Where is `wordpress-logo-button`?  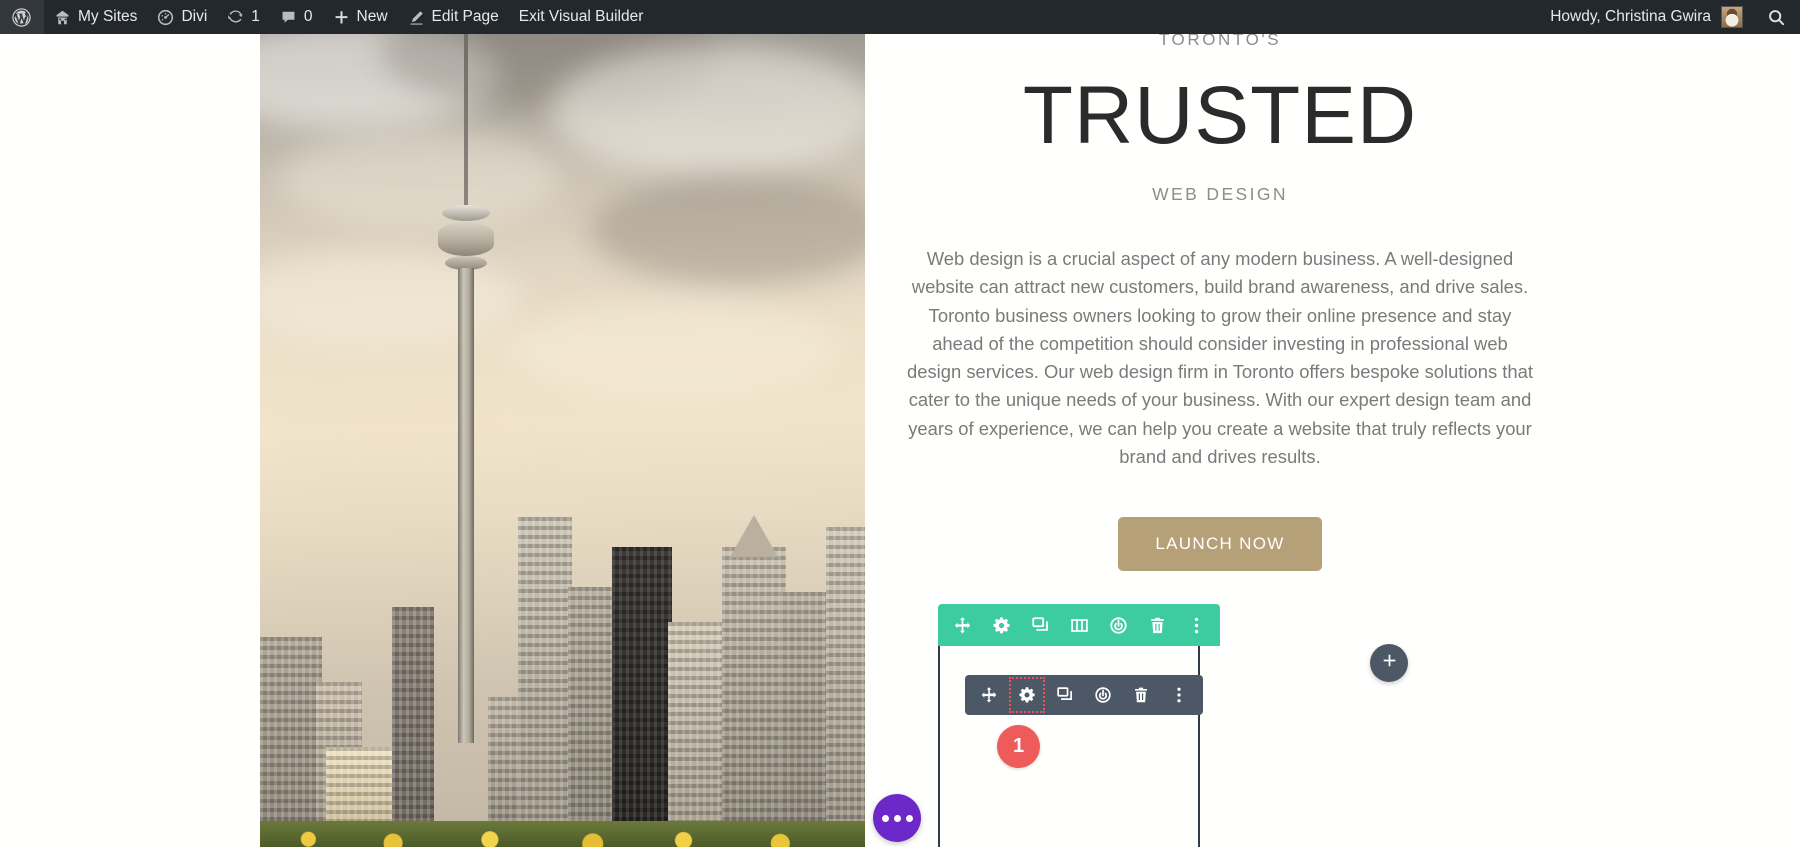 wordpress-logo-button is located at coordinates (22, 17).